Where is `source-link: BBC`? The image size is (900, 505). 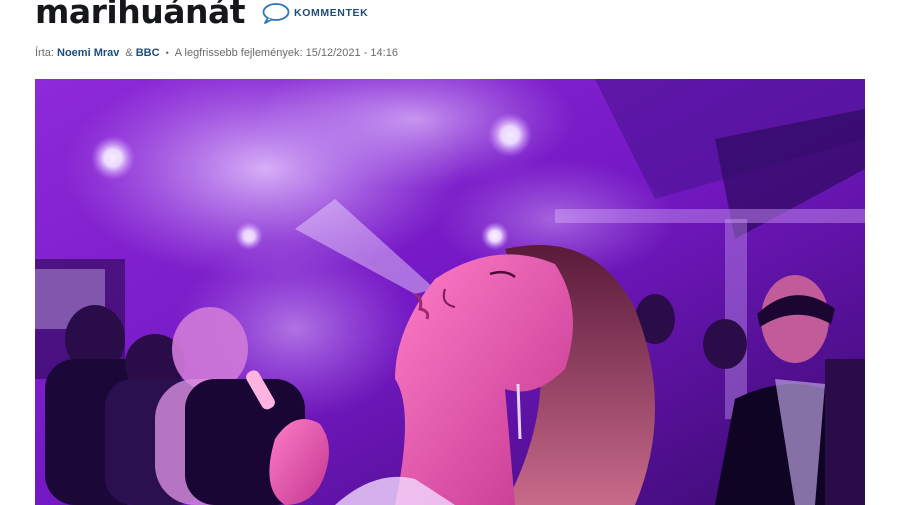 source-link: BBC is located at coordinates (148, 53).